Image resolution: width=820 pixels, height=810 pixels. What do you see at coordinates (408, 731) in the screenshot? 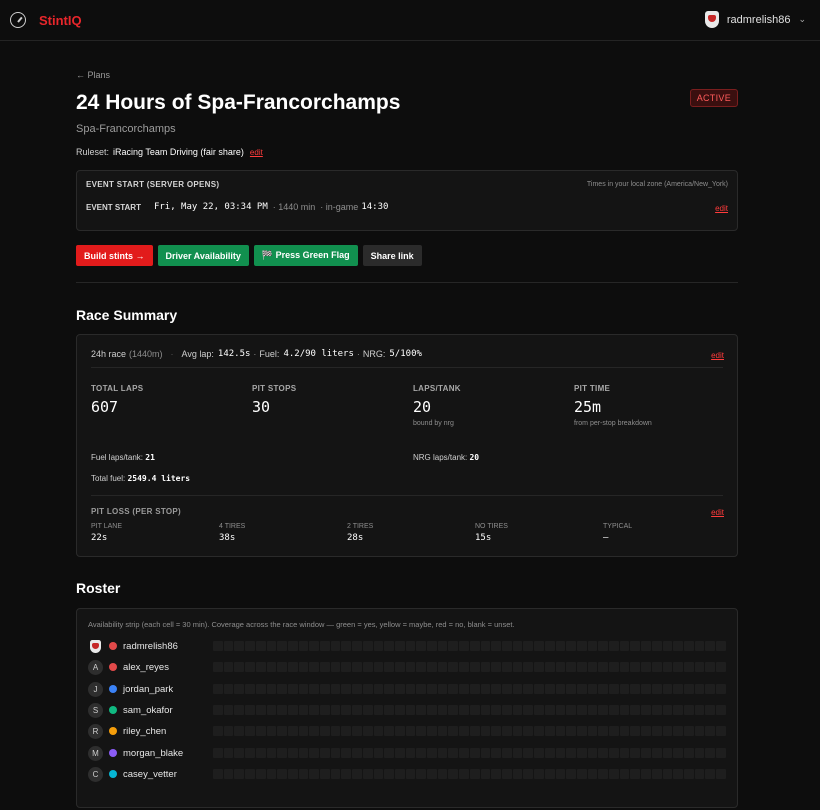
I see `roster-row: Rriley_chen` at bounding box center [408, 731].